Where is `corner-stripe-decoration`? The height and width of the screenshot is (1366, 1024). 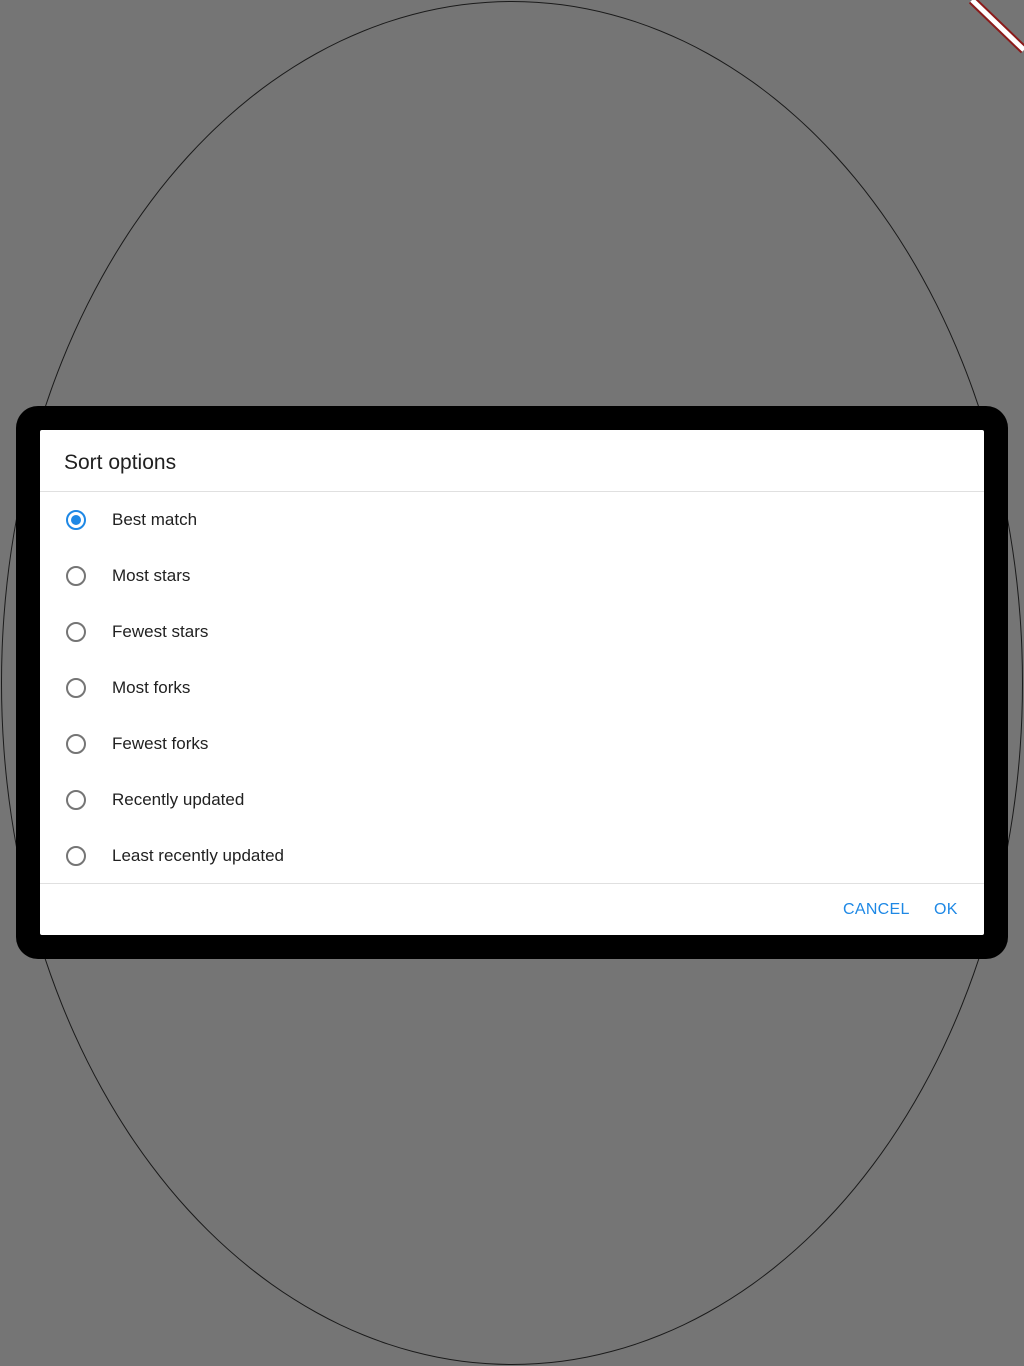 corner-stripe-decoration is located at coordinates (996, 27).